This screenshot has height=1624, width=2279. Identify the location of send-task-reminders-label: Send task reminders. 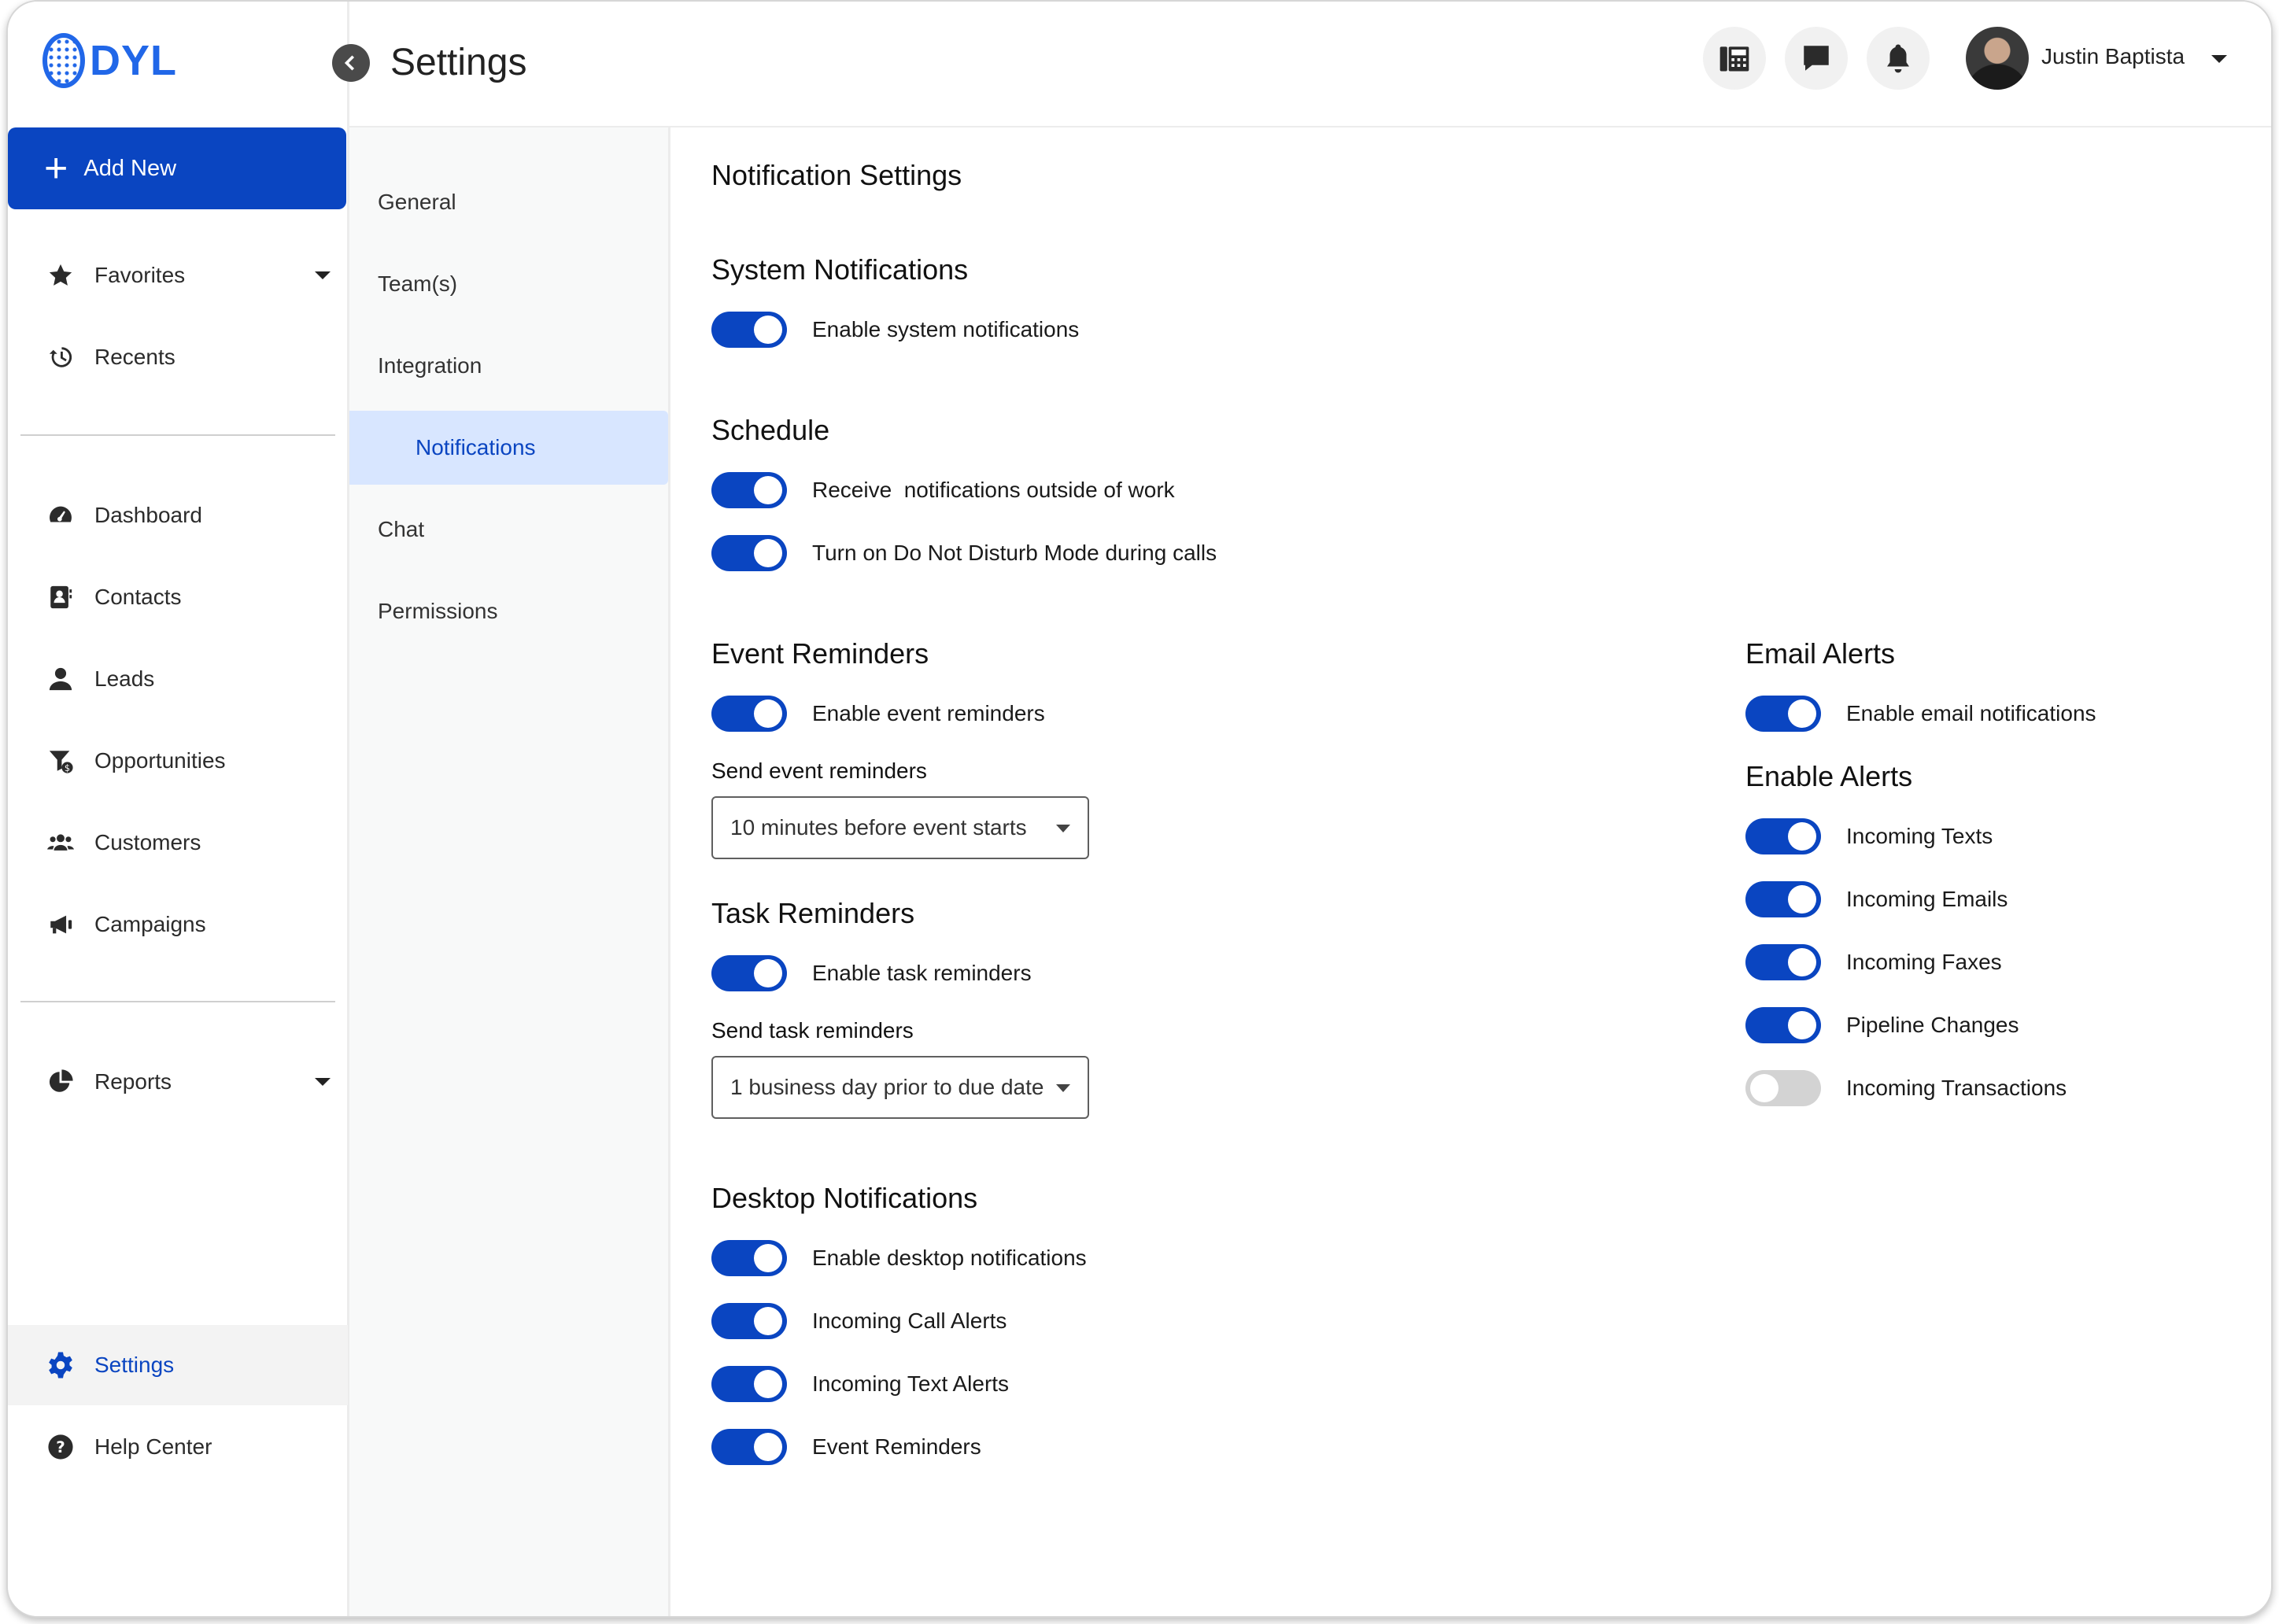
(812, 1030).